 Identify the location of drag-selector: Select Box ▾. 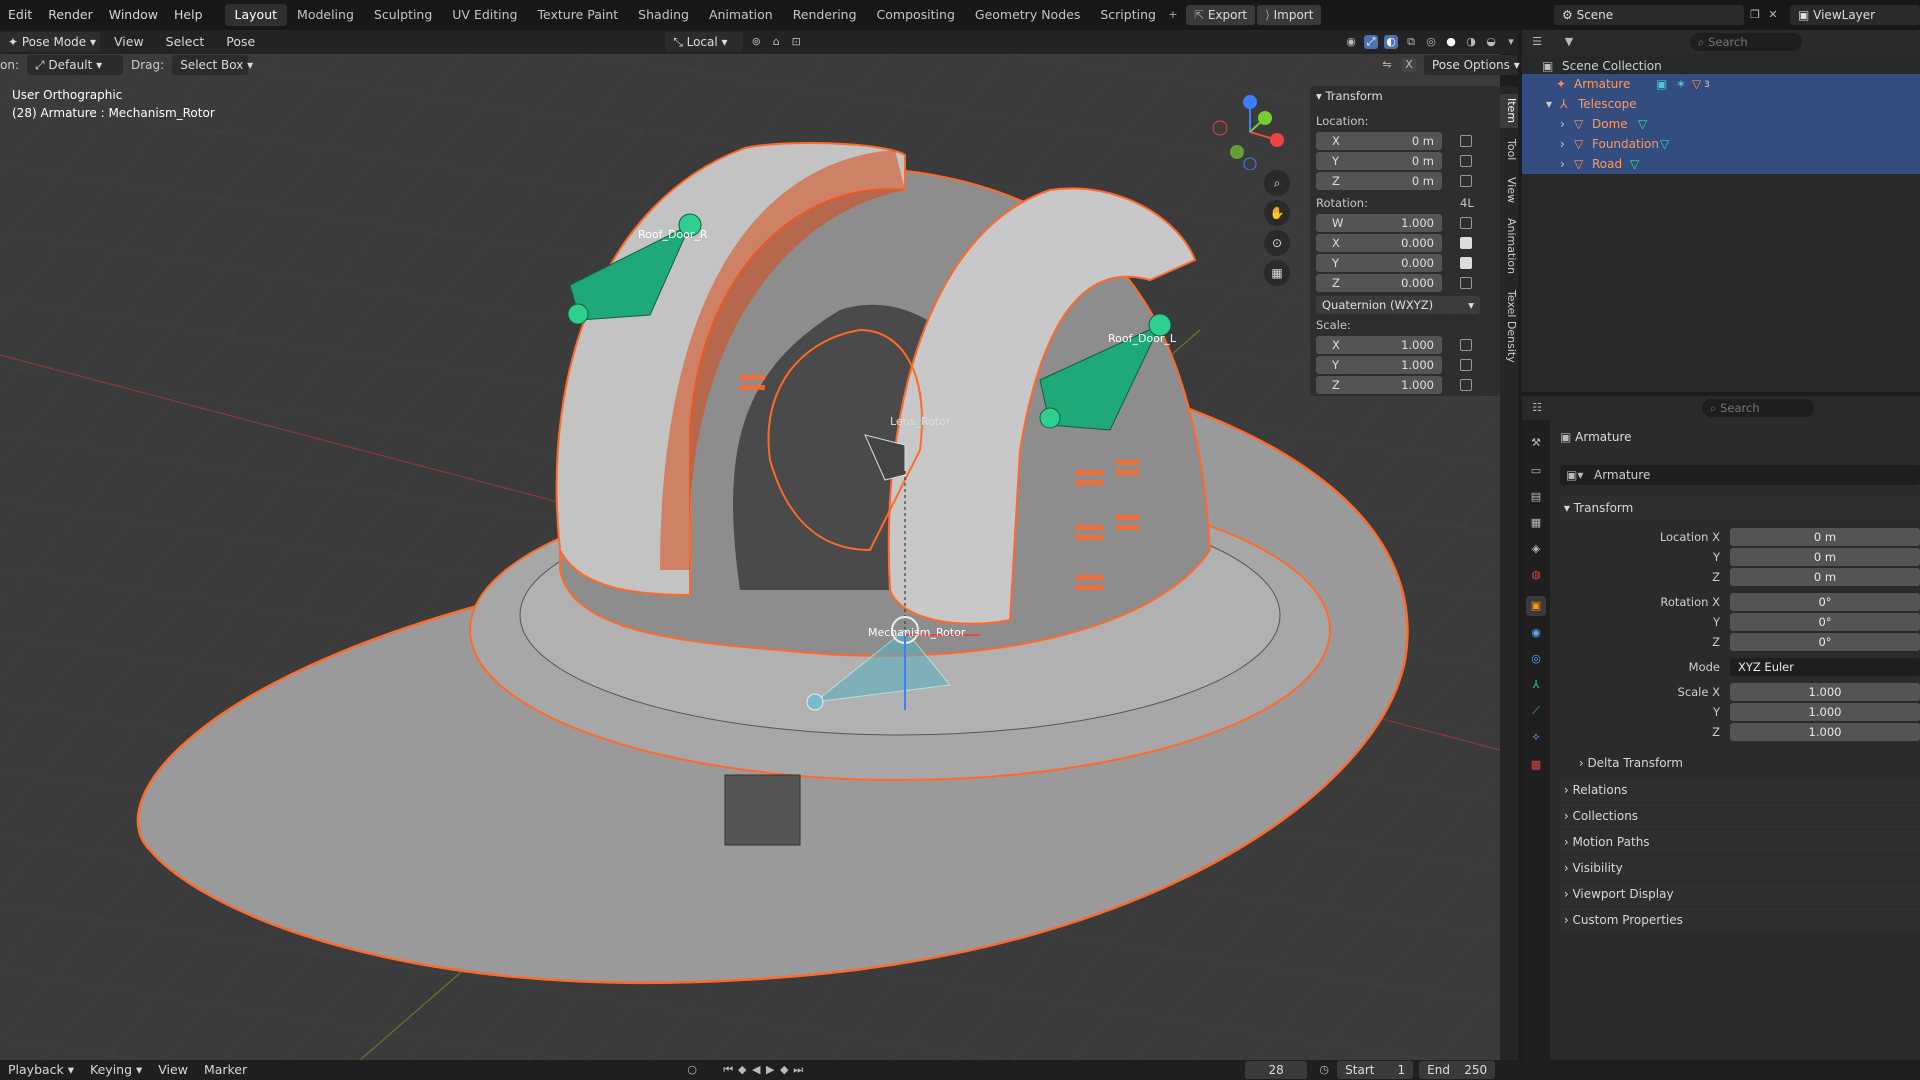
(212, 65).